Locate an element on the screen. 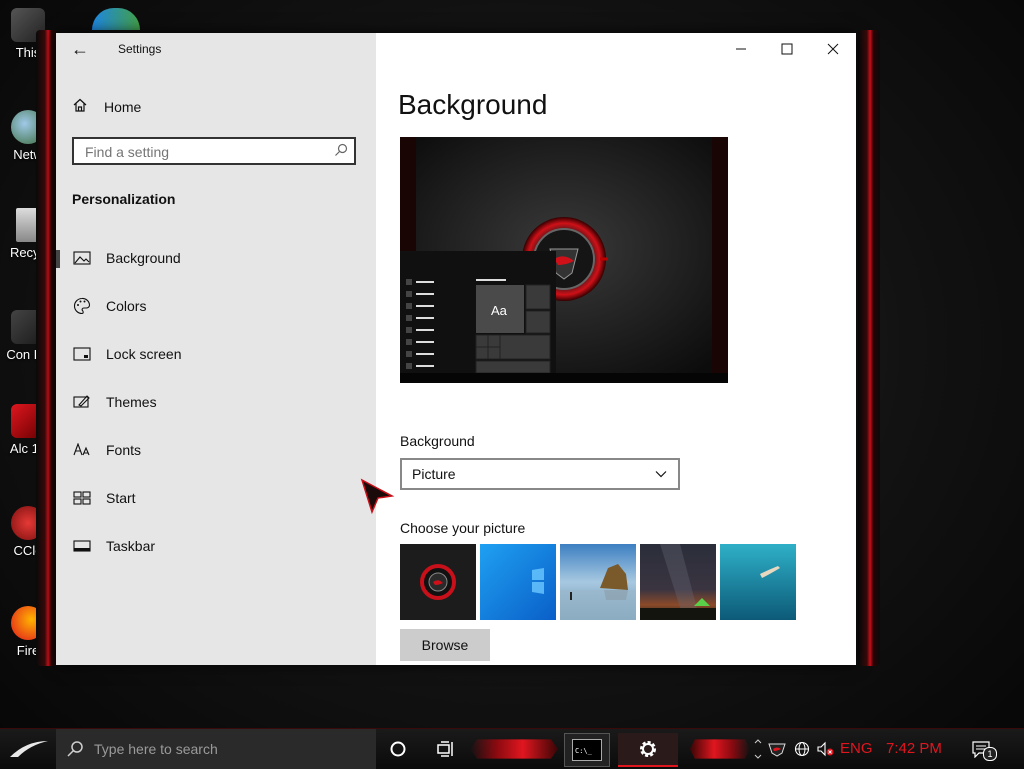  volume-tray-button is located at coordinates (825, 749).